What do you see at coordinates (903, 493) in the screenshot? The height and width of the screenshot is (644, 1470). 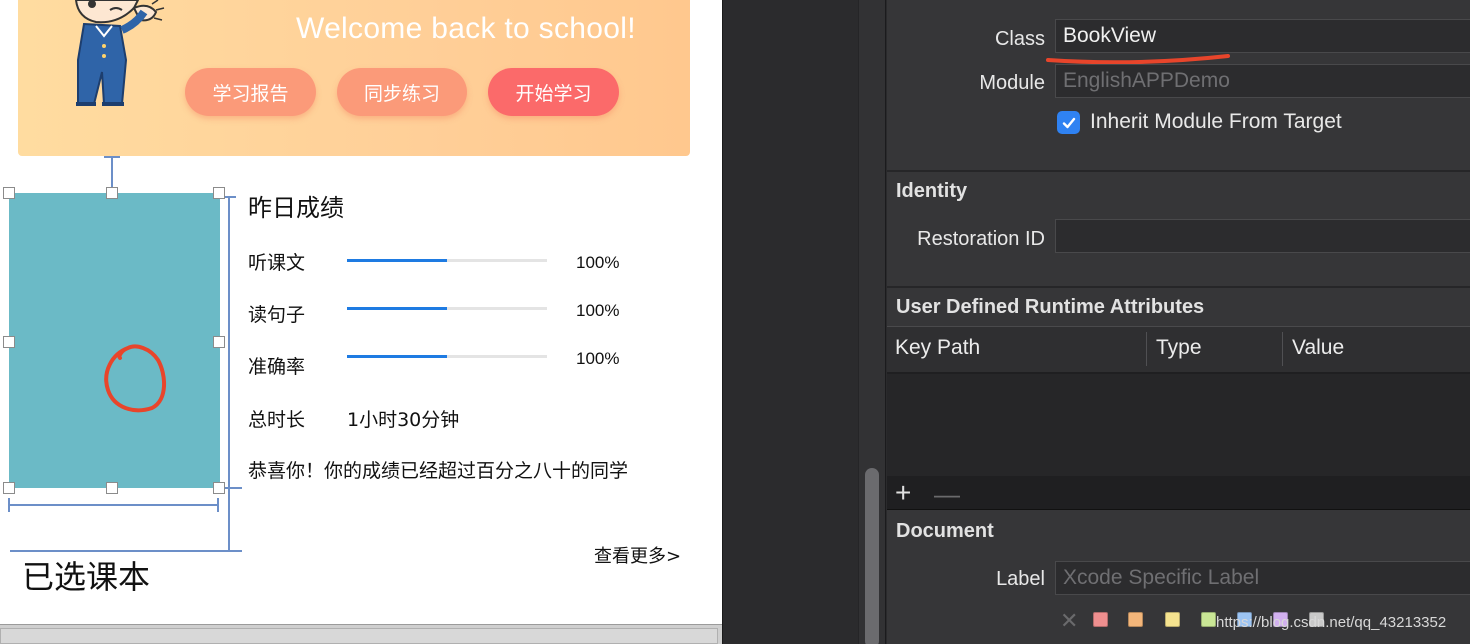 I see `add-attribute-icon: +` at bounding box center [903, 493].